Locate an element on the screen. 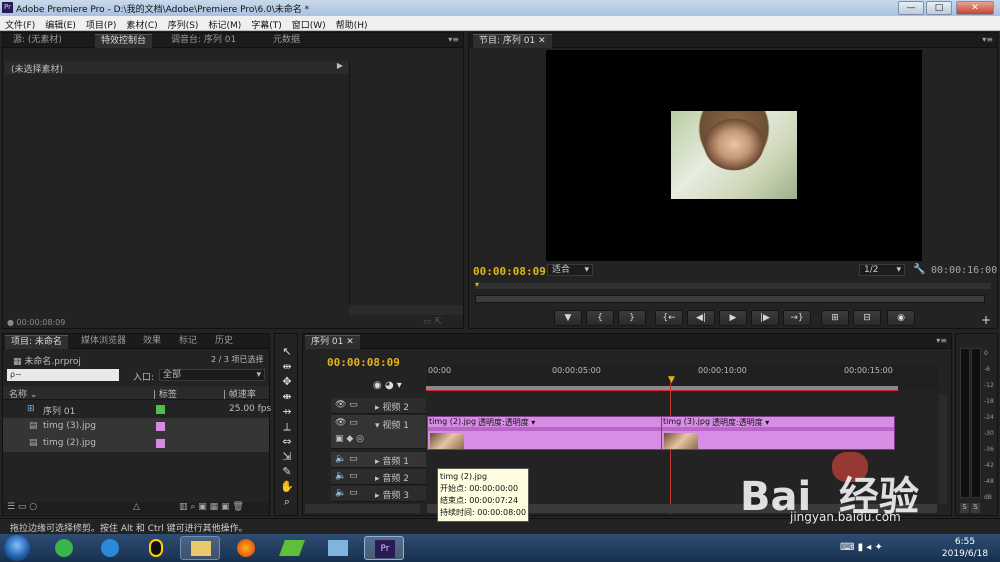 Image resolution: width=1000 pixels, height=562 pixels. list-view-icon: ☰ ▭ ○ is located at coordinates (22, 507).